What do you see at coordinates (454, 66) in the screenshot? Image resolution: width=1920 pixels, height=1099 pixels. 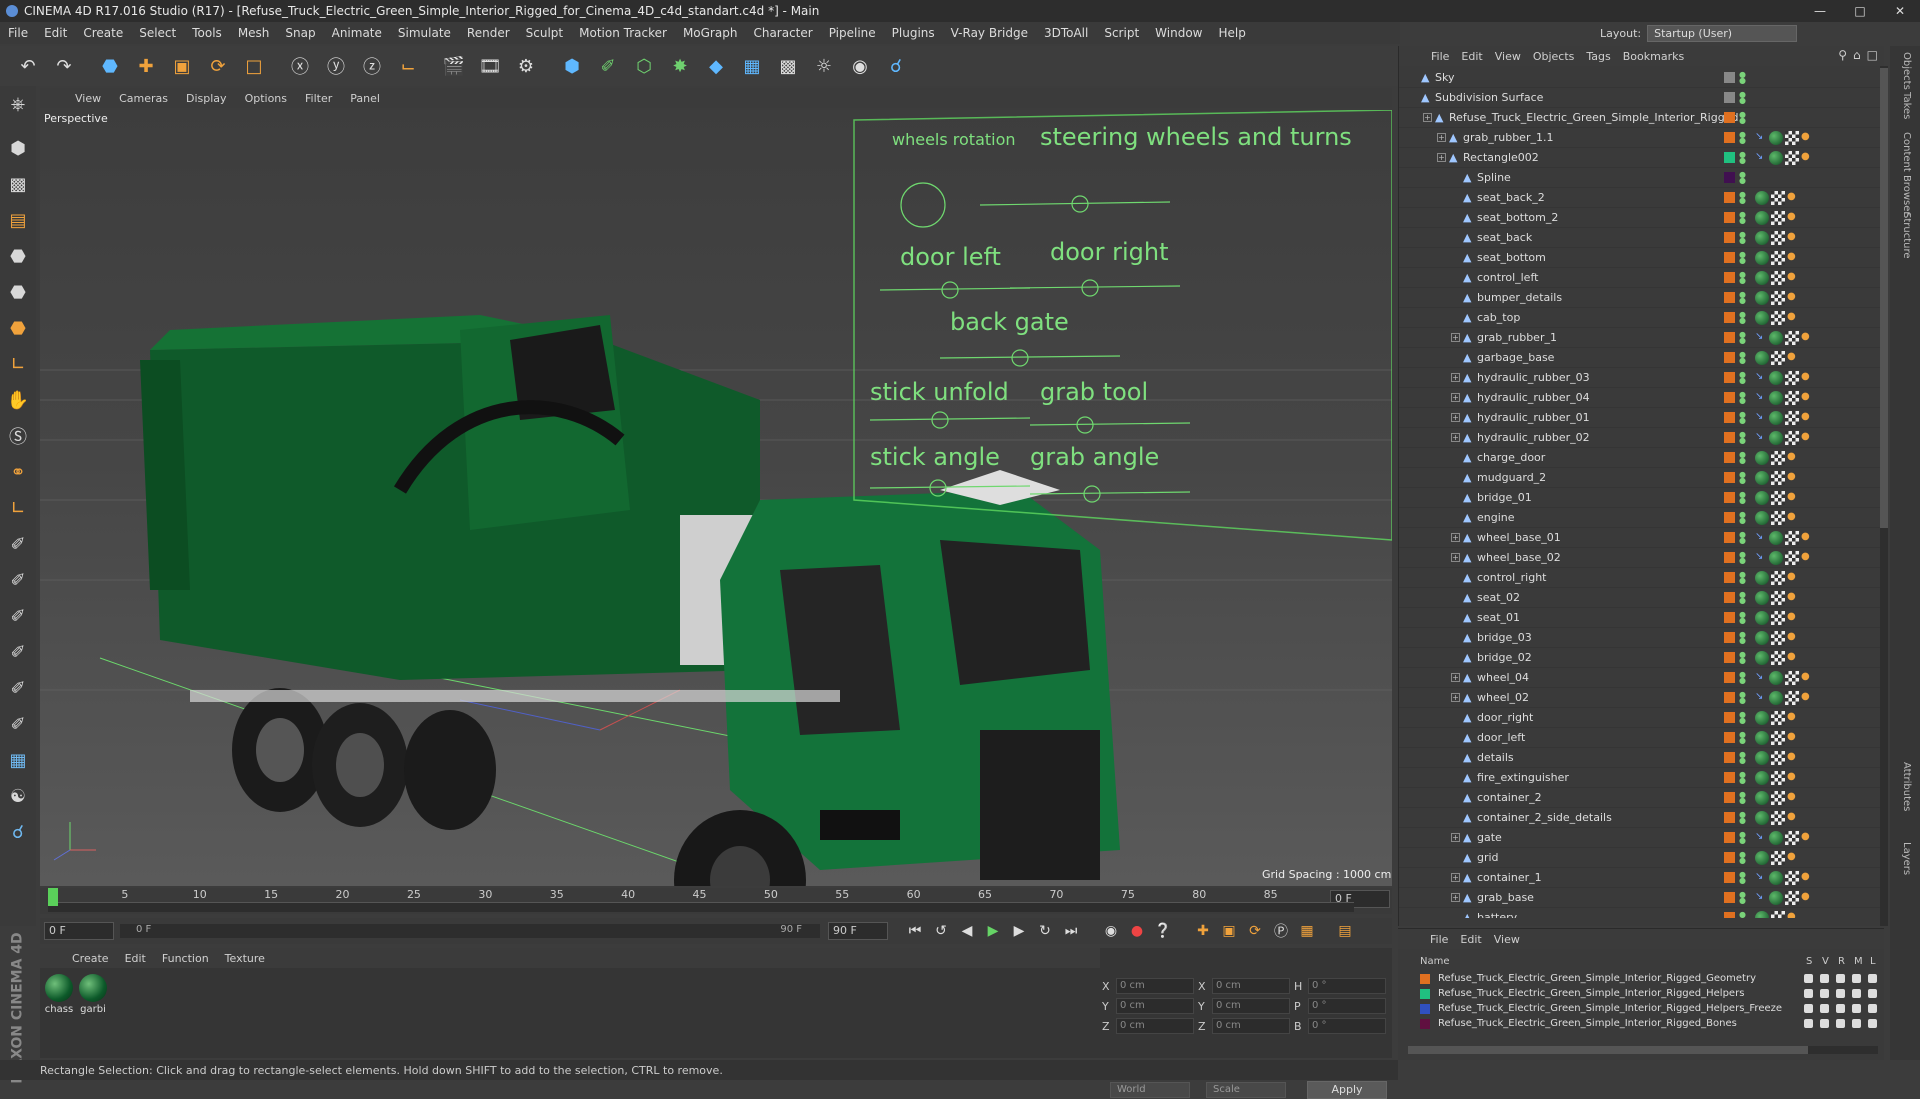 I see `render-view-icon: 🎬` at bounding box center [454, 66].